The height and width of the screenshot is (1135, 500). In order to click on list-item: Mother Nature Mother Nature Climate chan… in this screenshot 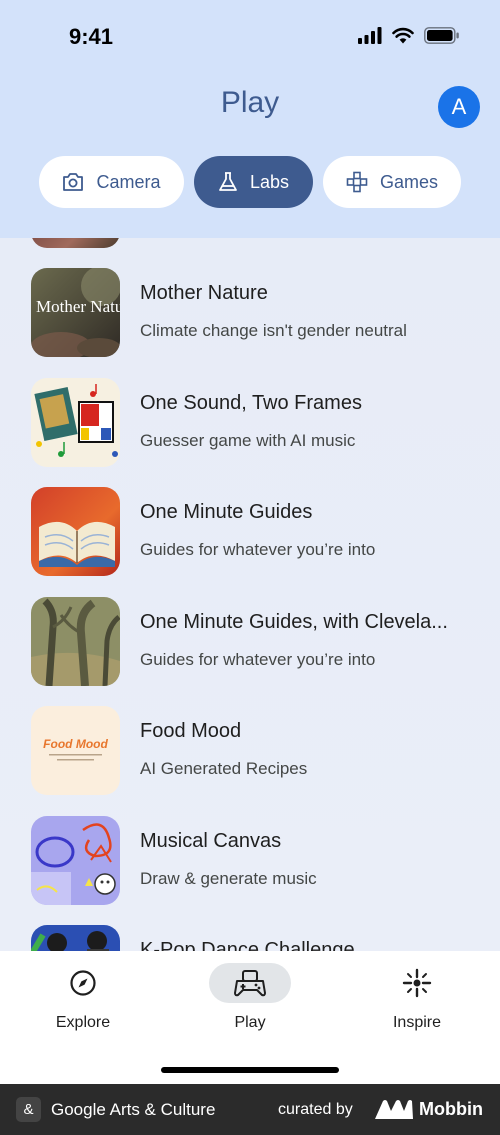, I will do `click(250, 318)`.